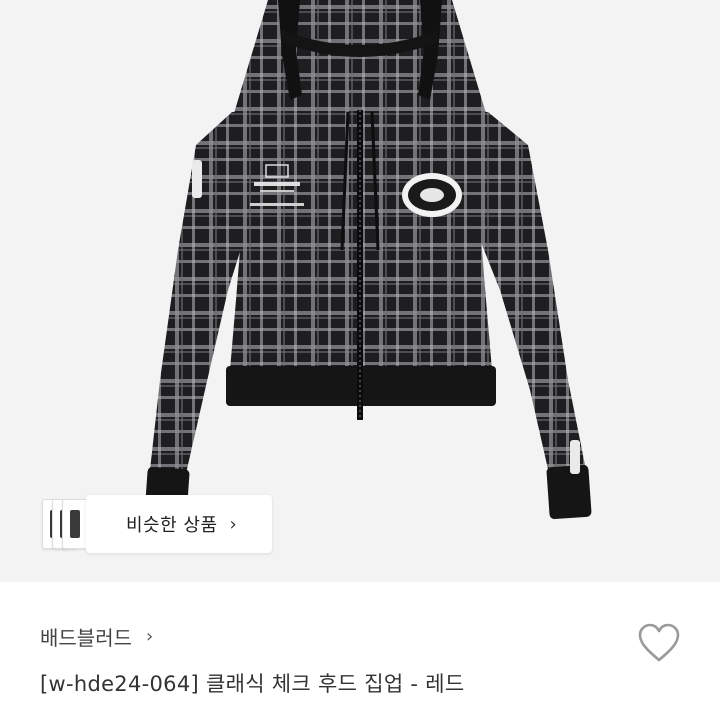 This screenshot has height=720, width=720. What do you see at coordinates (252, 684) in the screenshot?
I see `product-title: [w-hde24-064] 클래식 체크 후드 집업 - 레드` at bounding box center [252, 684].